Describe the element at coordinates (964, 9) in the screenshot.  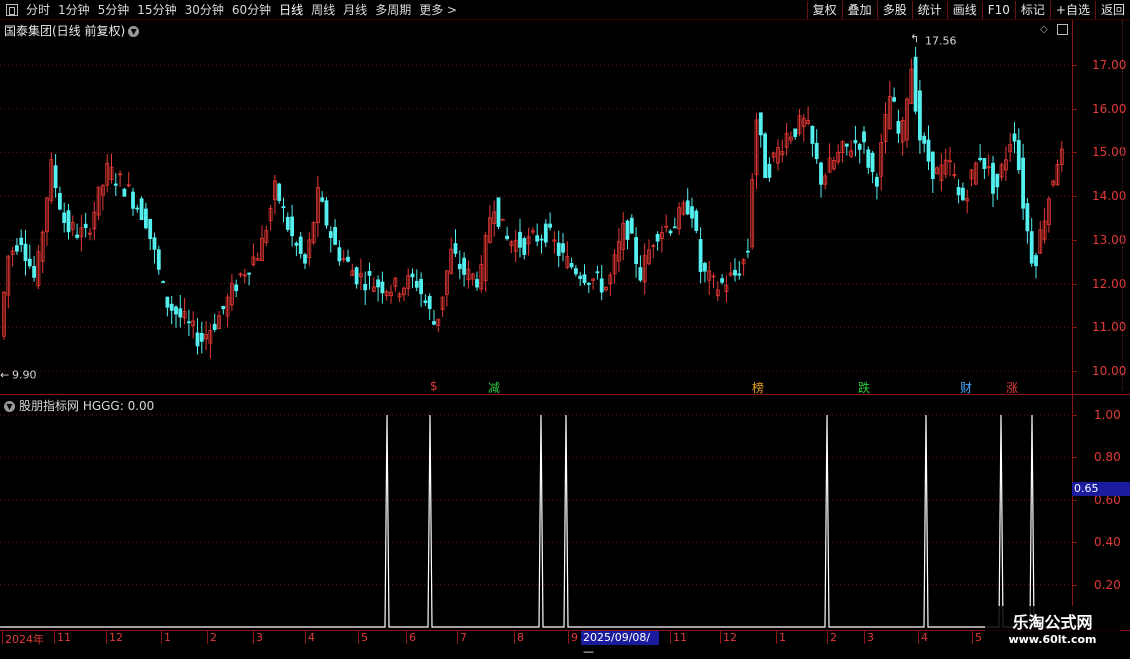
I see `toolbar-button-4: 画线` at that location.